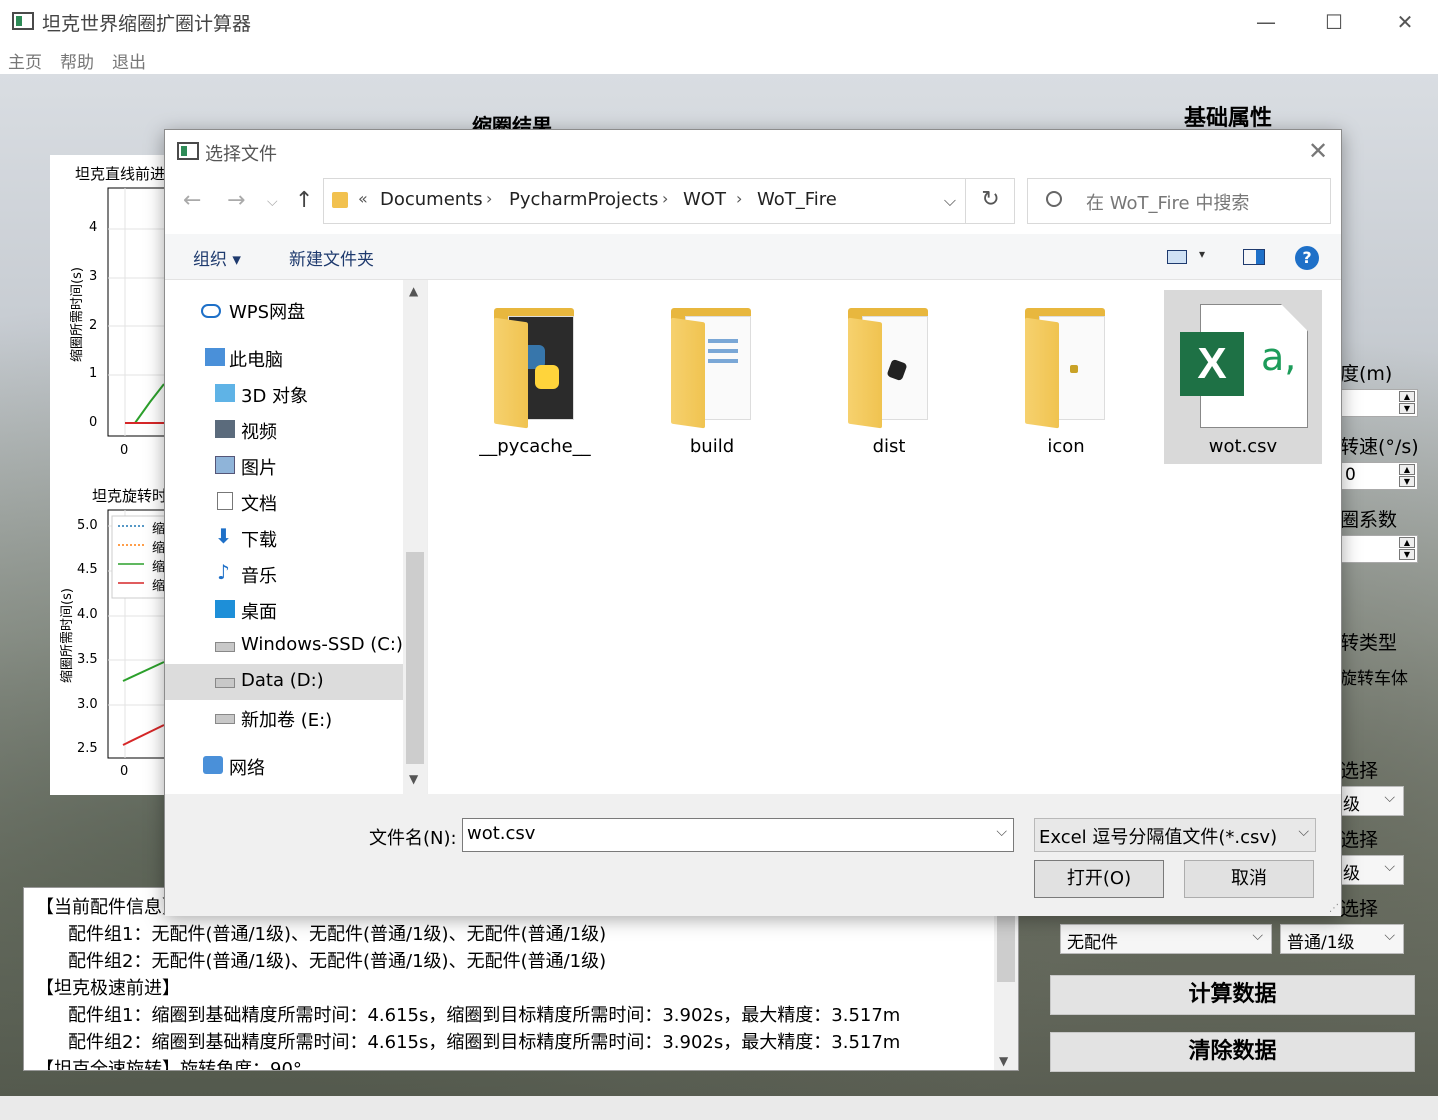 This screenshot has height=1120, width=1438. What do you see at coordinates (712, 377) in the screenshot?
I see `file-item-build: build` at bounding box center [712, 377].